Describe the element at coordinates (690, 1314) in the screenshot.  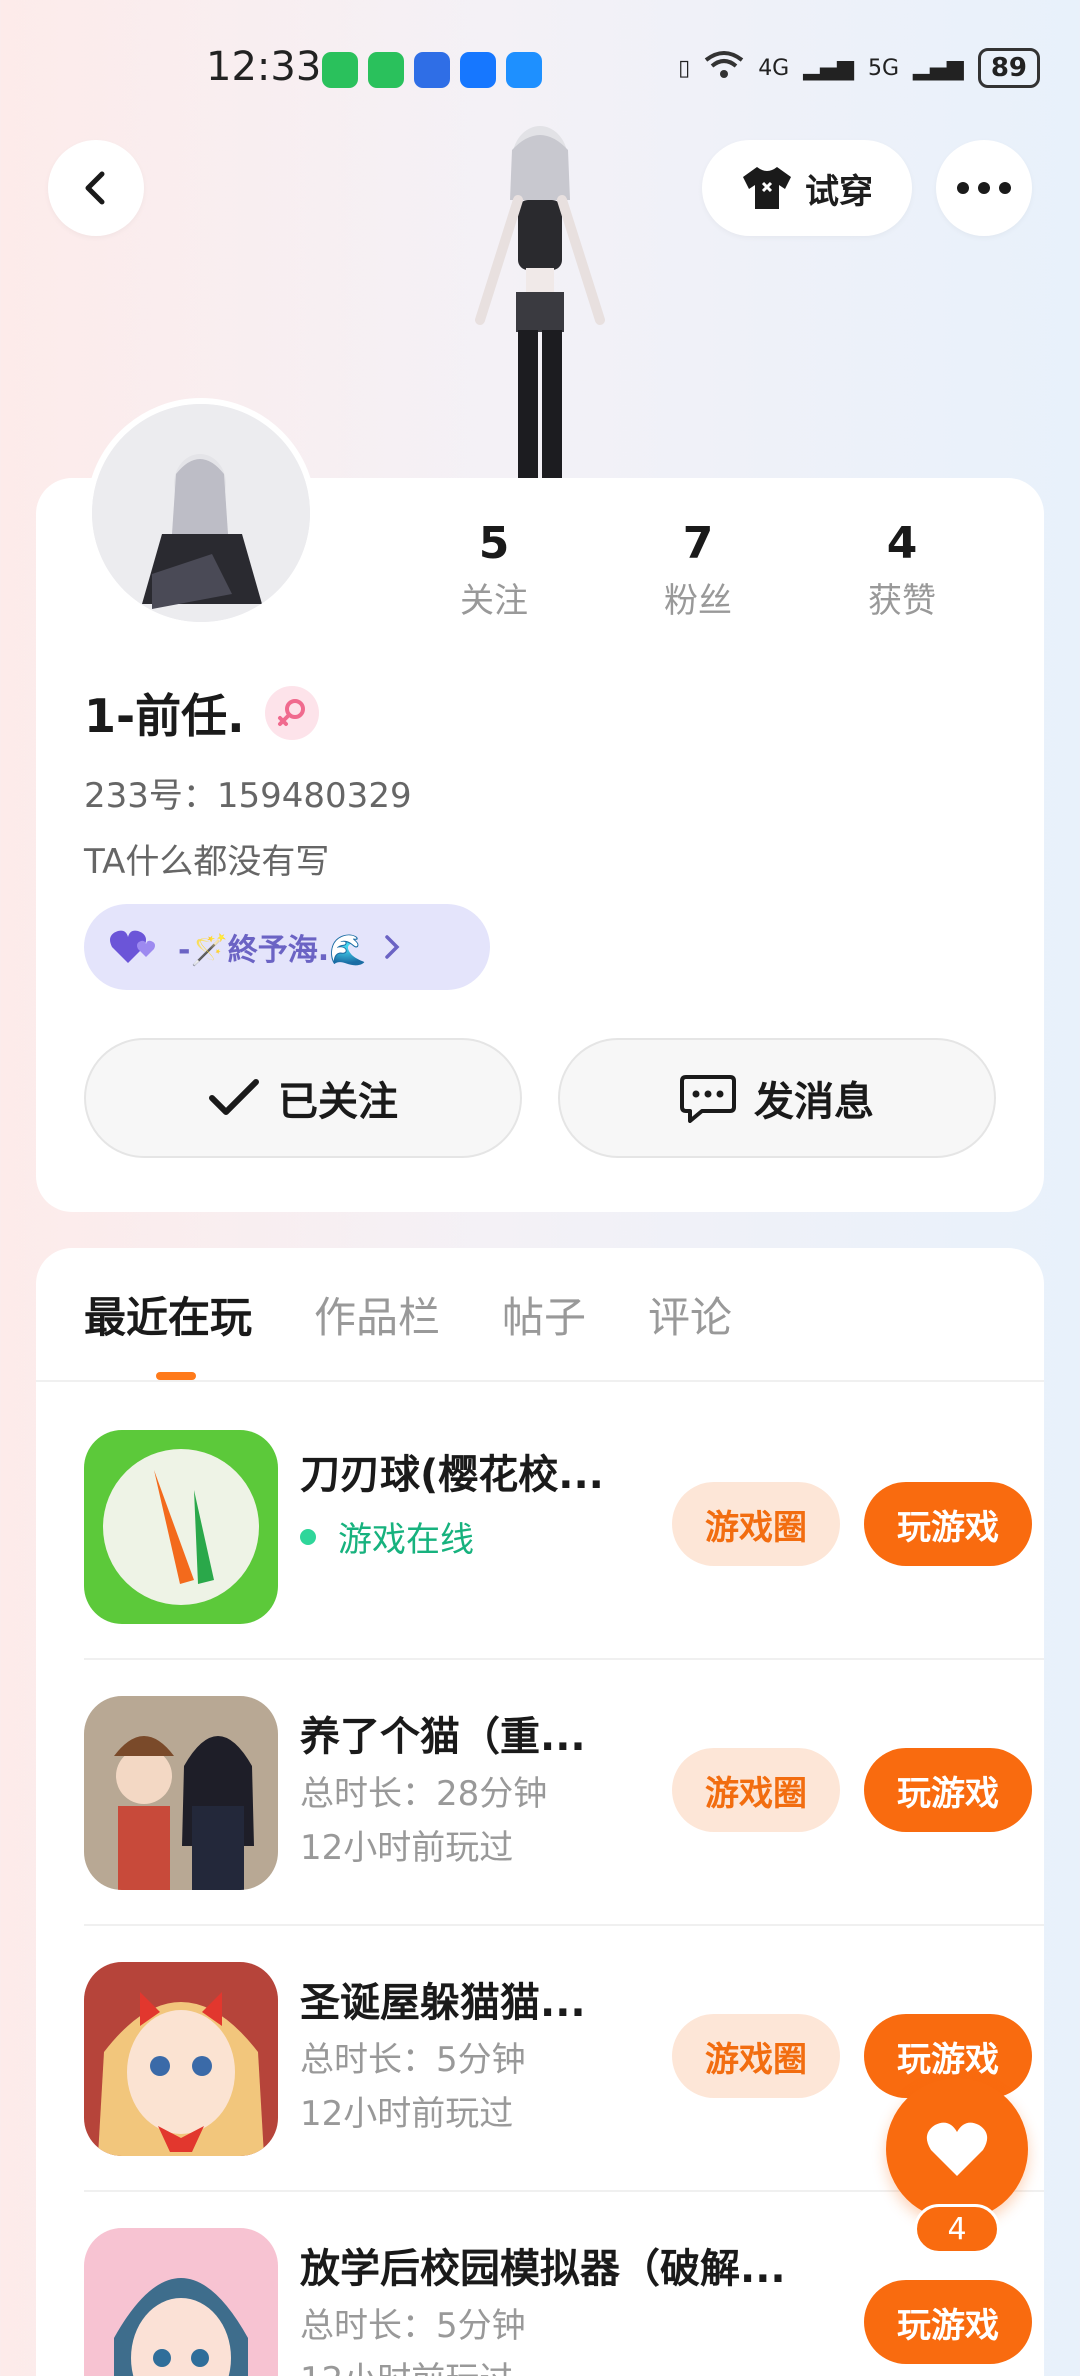
I see `tab-comments: 评论` at that location.